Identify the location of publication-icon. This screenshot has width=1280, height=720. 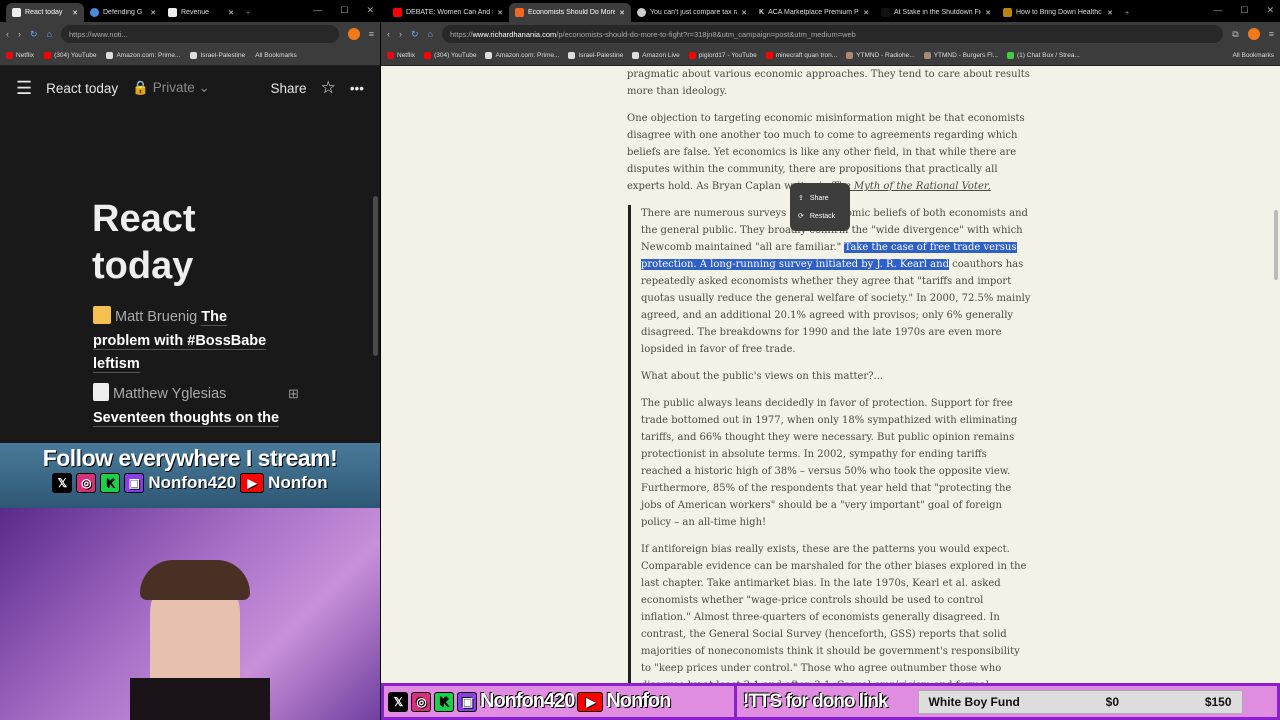
(101, 392).